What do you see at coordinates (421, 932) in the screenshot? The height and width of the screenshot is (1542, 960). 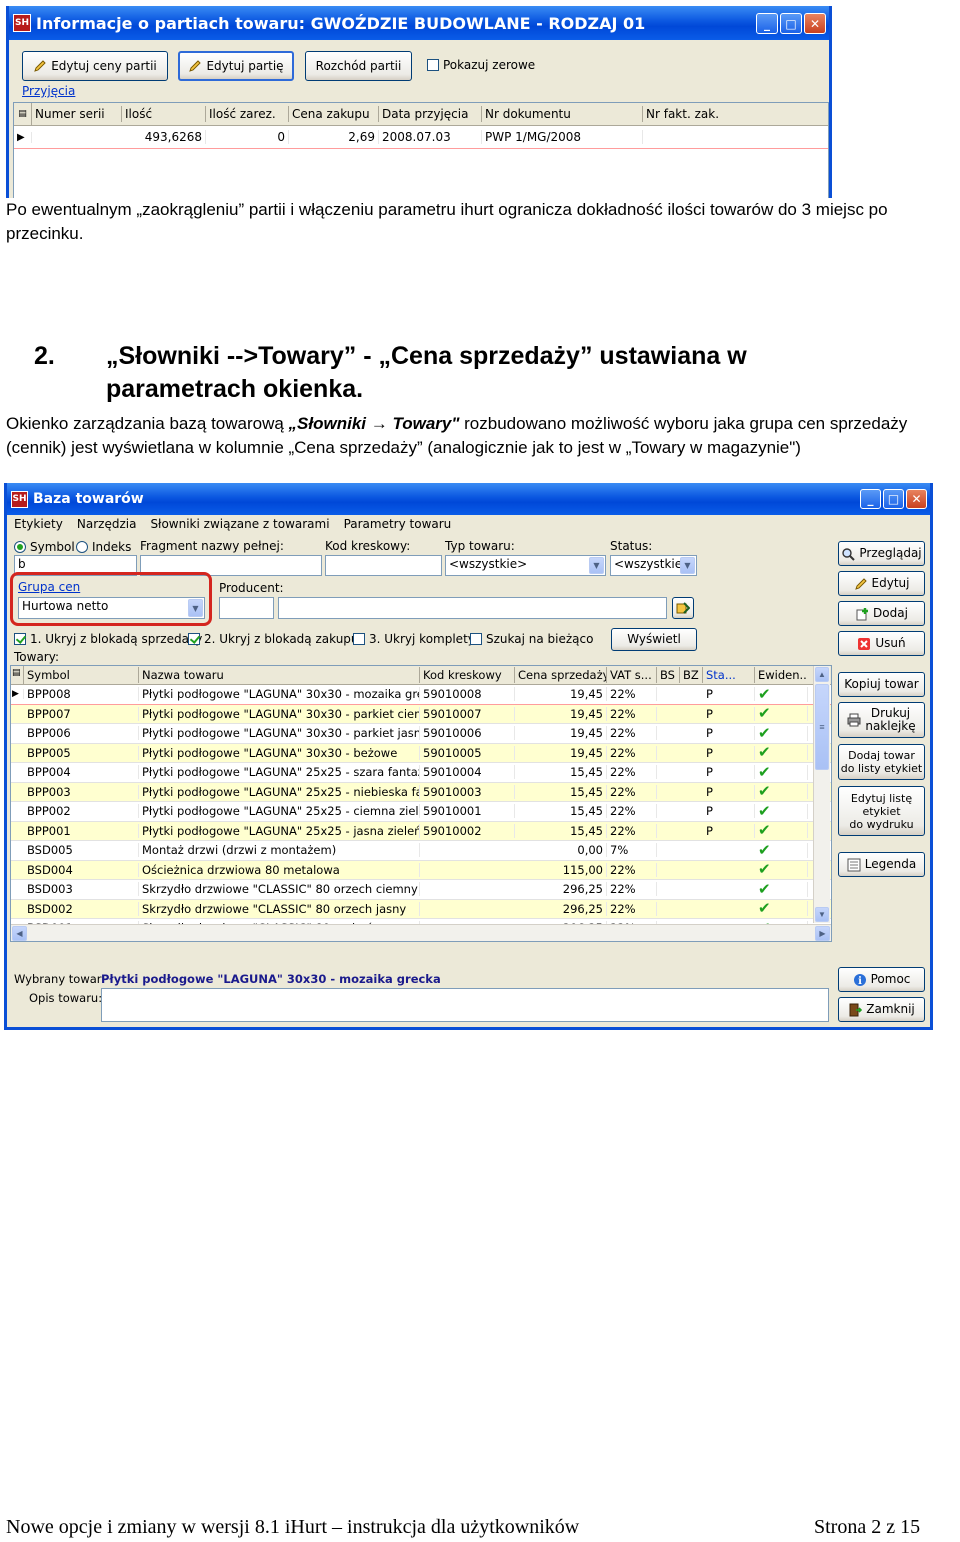 I see `horizontal-scrollbar: ◀ ▶` at bounding box center [421, 932].